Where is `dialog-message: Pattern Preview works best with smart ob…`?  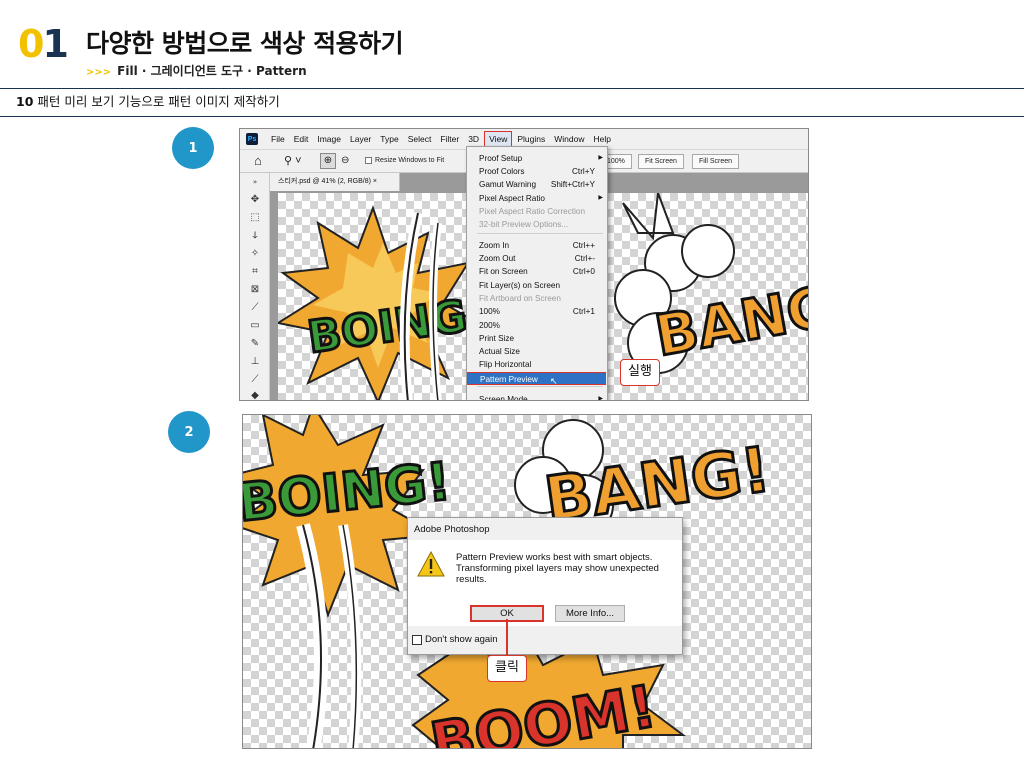
dialog-message: Pattern Preview works best with smart ob… is located at coordinates (557, 568).